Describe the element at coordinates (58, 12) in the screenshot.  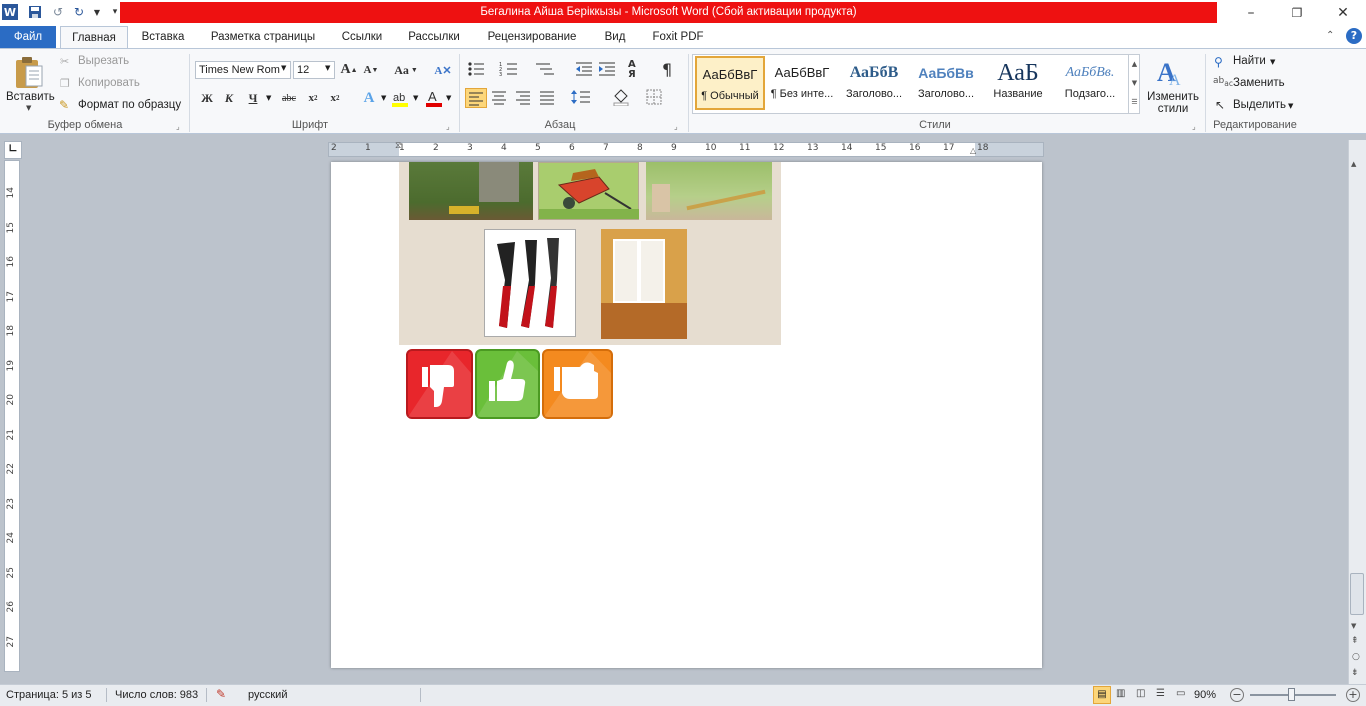
I see `undo-icon: ↺` at that location.